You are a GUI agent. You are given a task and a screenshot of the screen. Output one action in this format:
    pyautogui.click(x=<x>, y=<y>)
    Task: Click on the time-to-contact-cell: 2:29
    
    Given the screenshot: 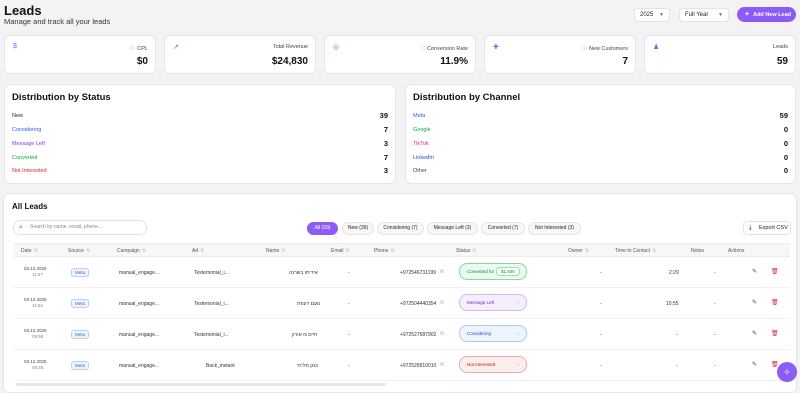 What is the action you would take?
    pyautogui.click(x=674, y=273)
    